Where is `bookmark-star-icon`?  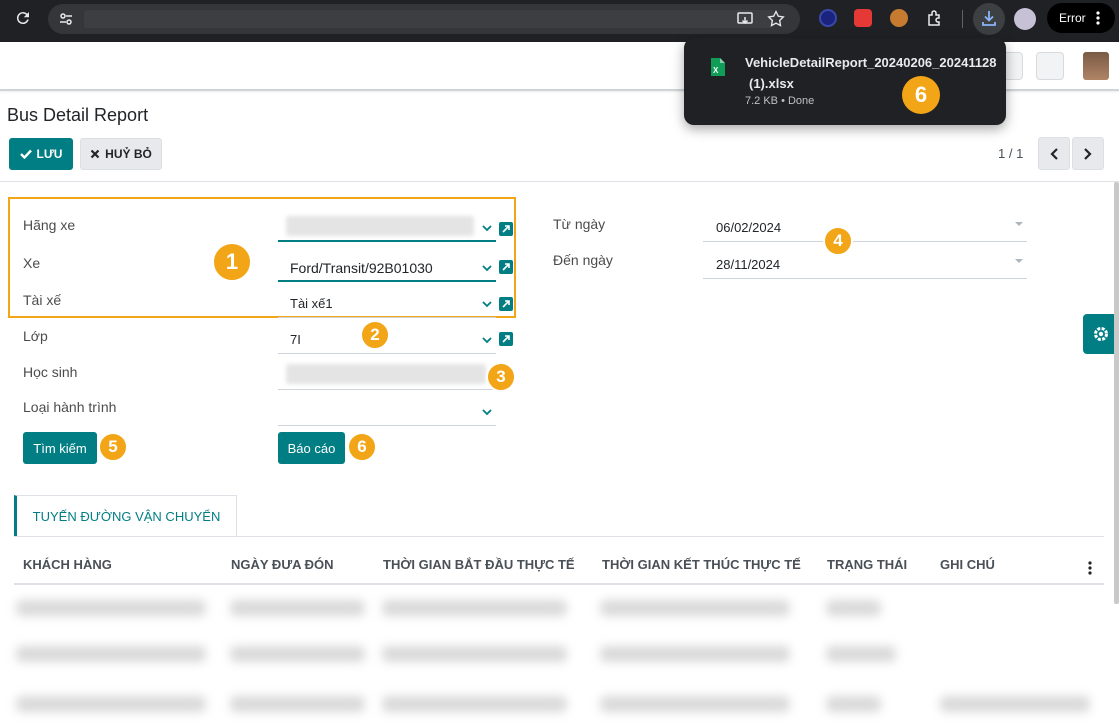 bookmark-star-icon is located at coordinates (776, 19).